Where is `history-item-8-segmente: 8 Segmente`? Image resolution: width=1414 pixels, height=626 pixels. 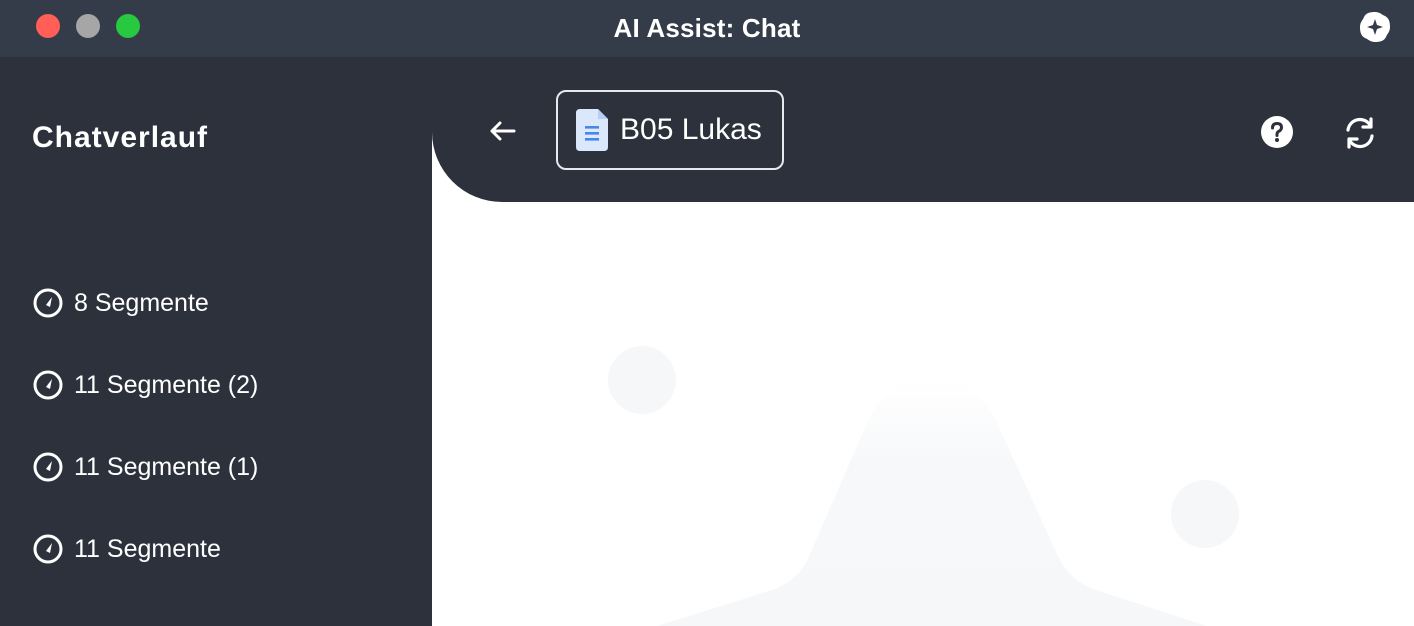 history-item-8-segmente: 8 Segmente is located at coordinates (120, 303).